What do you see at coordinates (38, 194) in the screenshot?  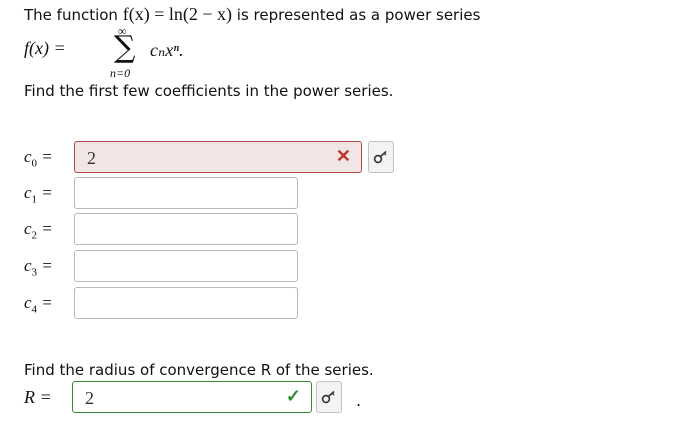 I see `coefficient-label-1: c1 =` at bounding box center [38, 194].